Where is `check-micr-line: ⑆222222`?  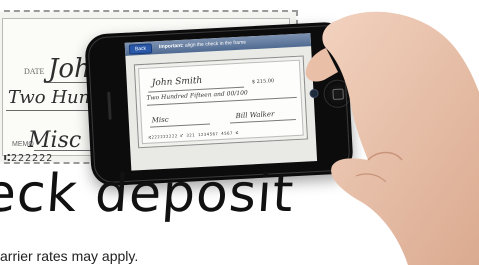
check-micr-line: ⑆222222 is located at coordinates (29, 158).